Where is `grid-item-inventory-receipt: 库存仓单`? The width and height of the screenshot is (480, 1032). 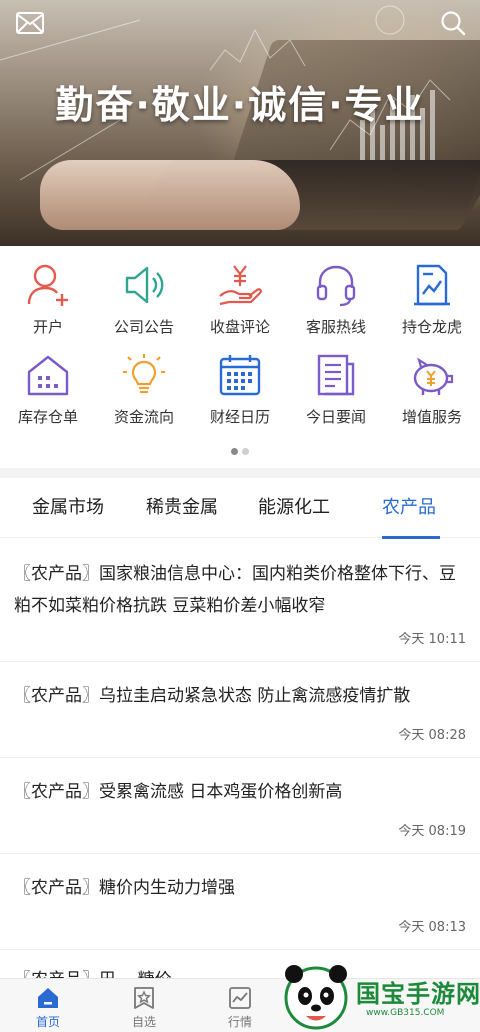 grid-item-inventory-receipt: 库存仓单 is located at coordinates (48, 391).